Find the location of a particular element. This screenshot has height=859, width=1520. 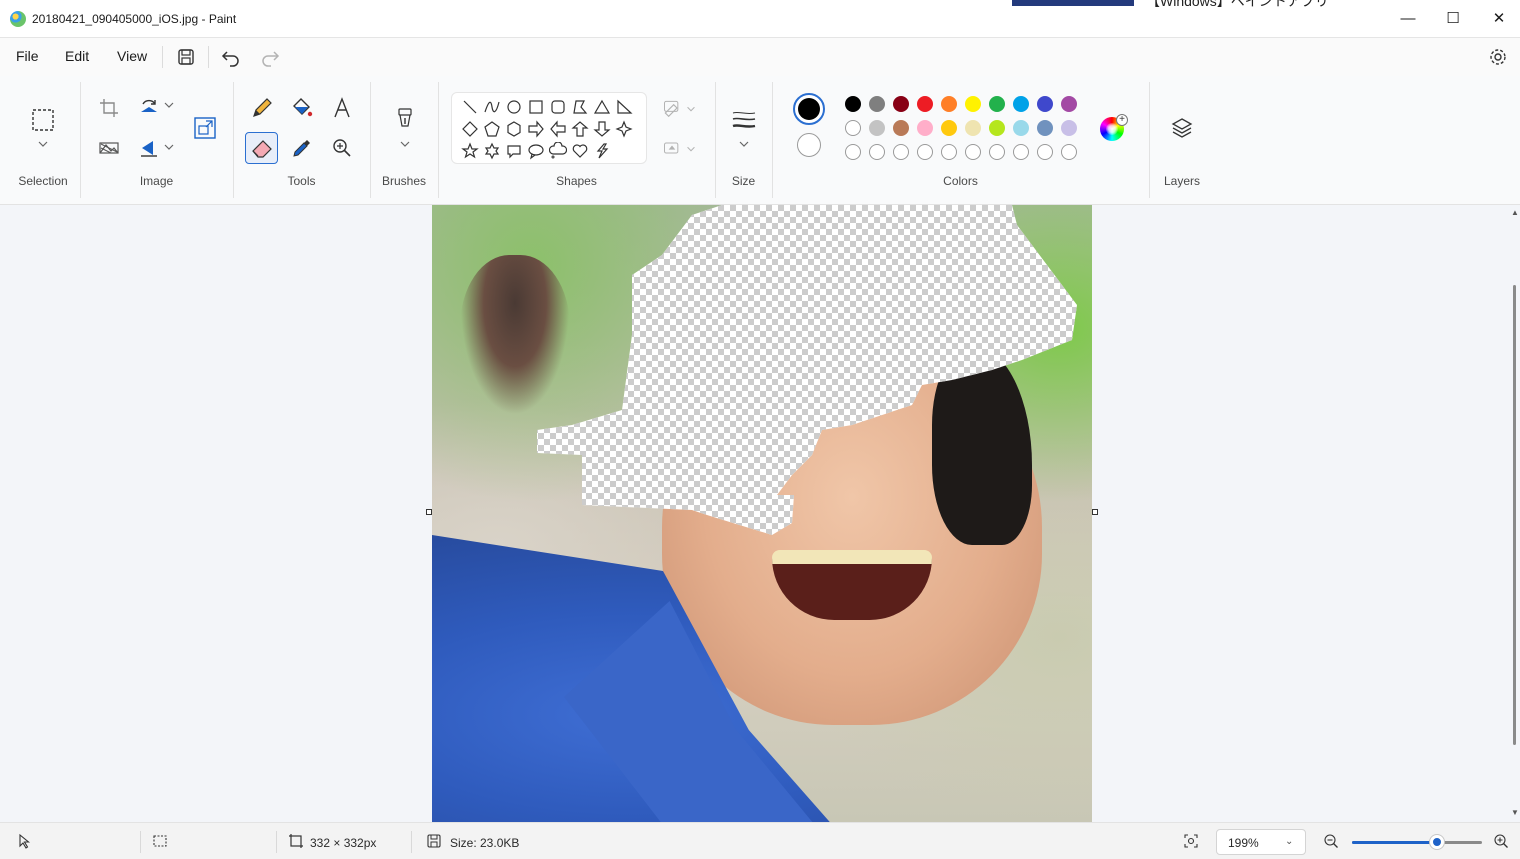

resize-handle-right is located at coordinates (1095, 512).